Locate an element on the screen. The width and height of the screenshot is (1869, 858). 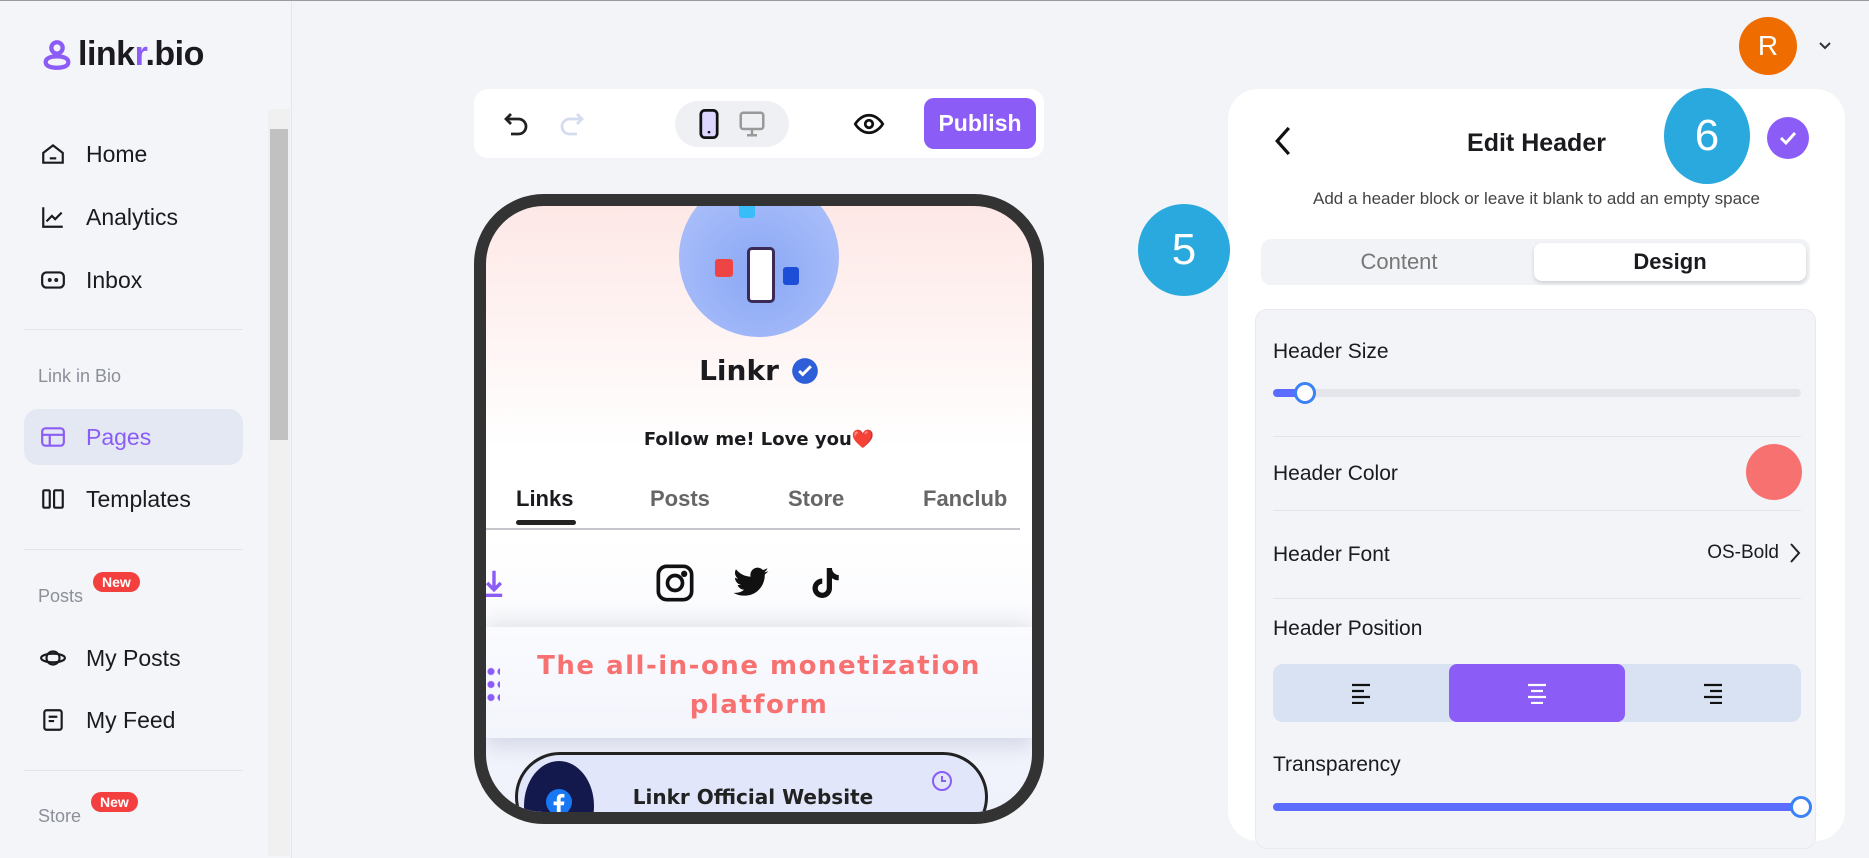
align-center-icon is located at coordinates (1537, 693).